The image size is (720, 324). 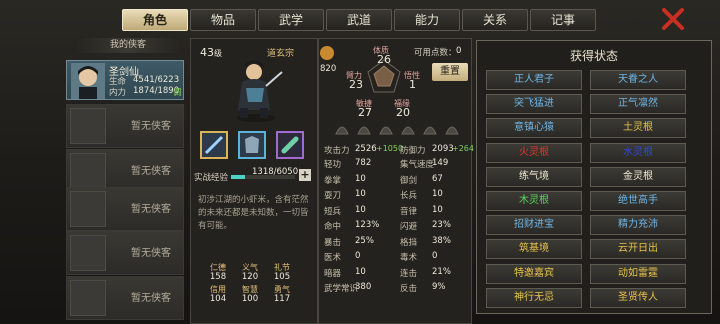 What do you see at coordinates (305, 175) in the screenshot?
I see `add-exp-button: +` at bounding box center [305, 175].